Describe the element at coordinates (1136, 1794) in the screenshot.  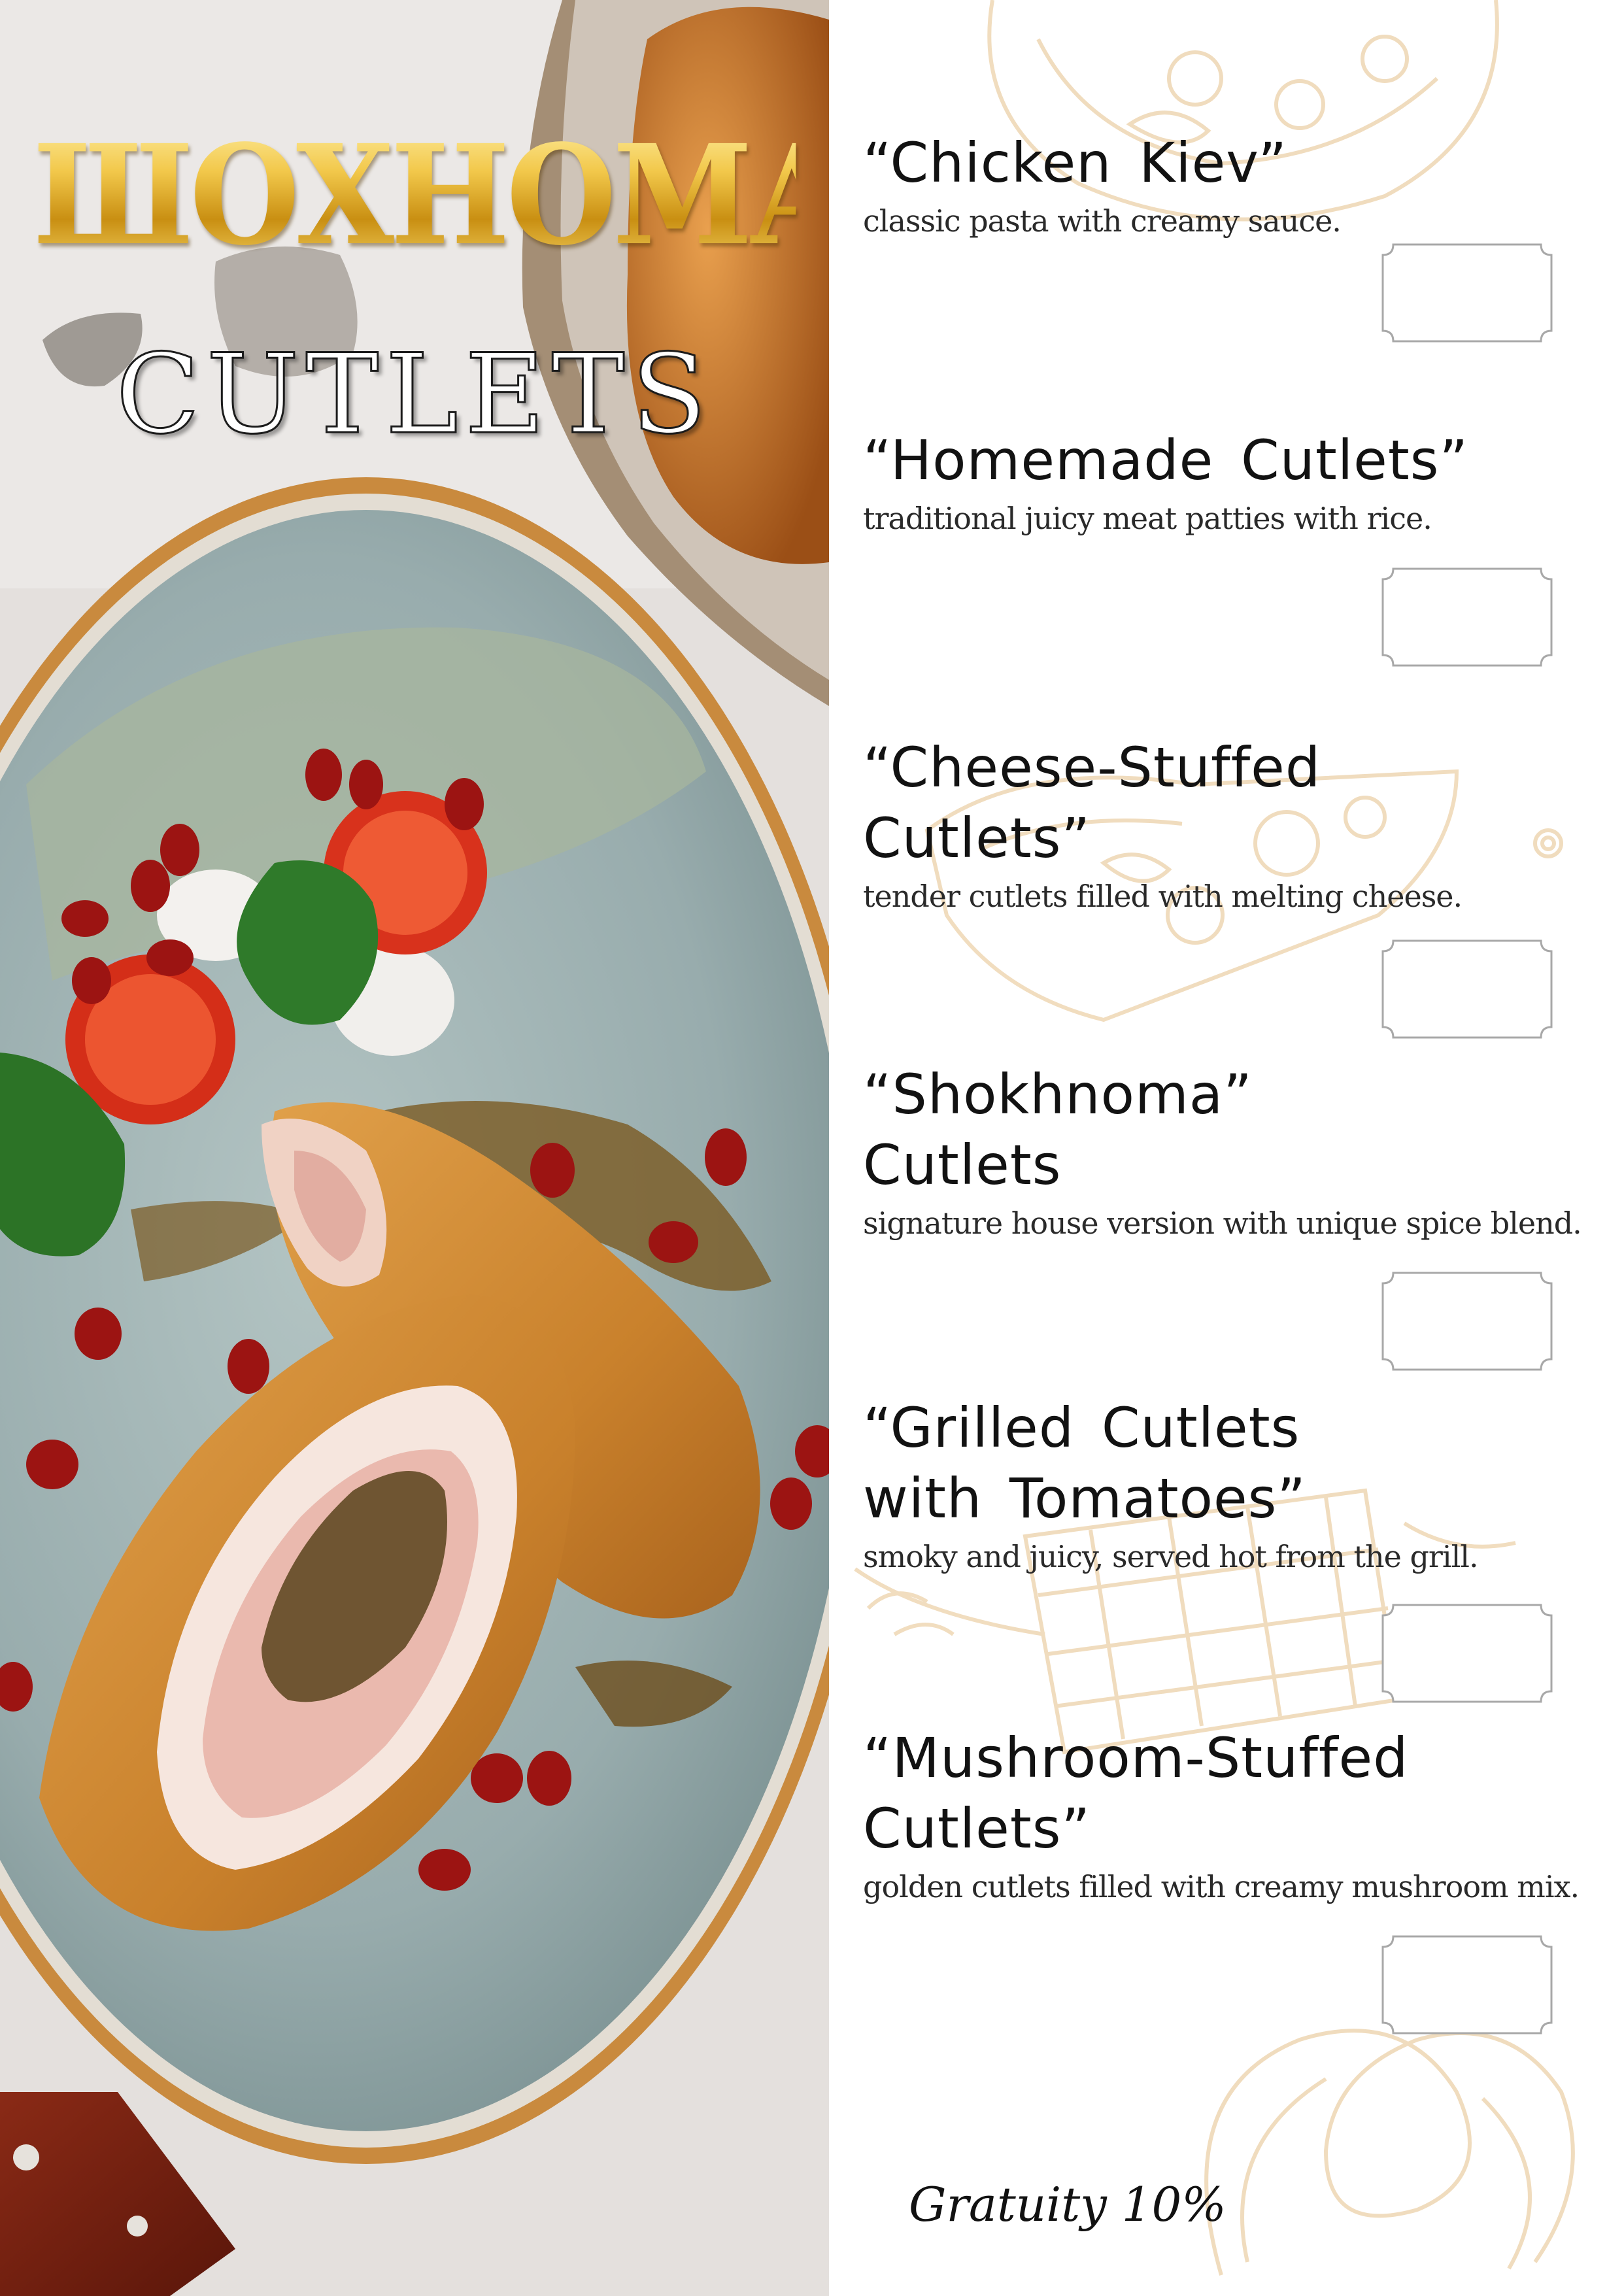
I see `menu-item-title: “Mushroom-Stuffed Cutlets”` at that location.